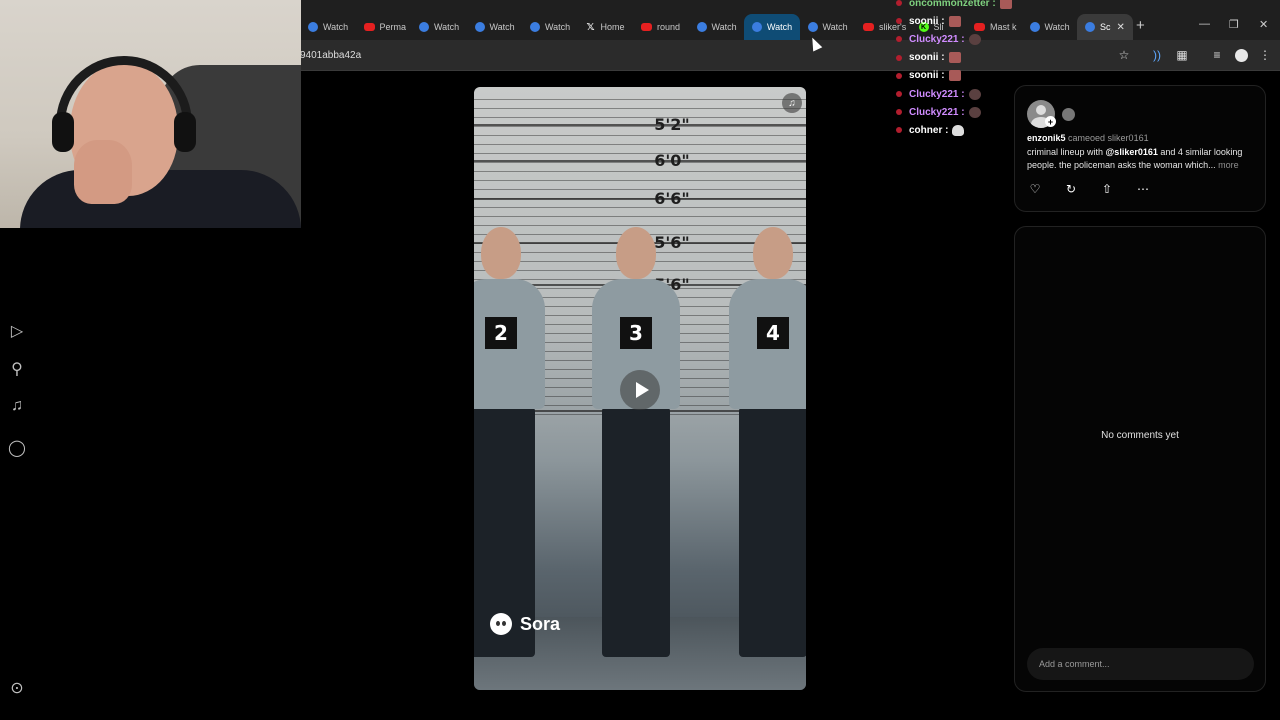 The image size is (1280, 720). I want to click on reading-list-icon: ≡, so click(1217, 55).